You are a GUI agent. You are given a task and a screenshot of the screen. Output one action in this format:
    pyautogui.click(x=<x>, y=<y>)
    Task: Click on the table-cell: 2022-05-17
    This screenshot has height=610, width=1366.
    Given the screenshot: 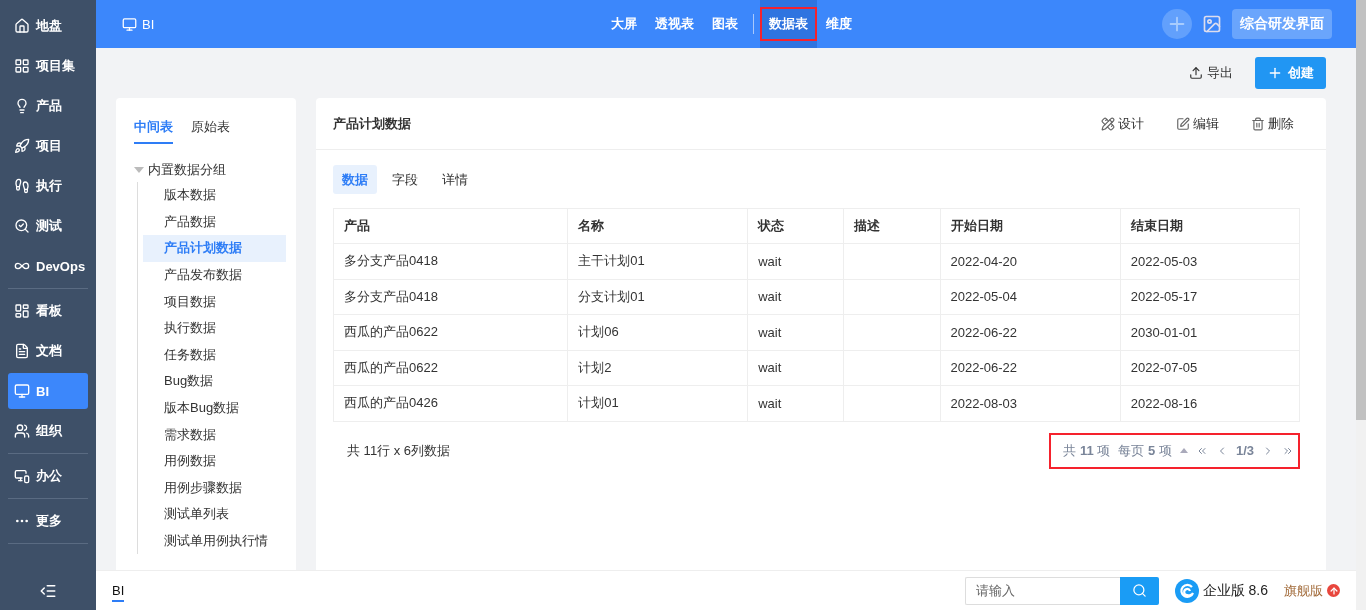 What is the action you would take?
    pyautogui.click(x=1210, y=297)
    